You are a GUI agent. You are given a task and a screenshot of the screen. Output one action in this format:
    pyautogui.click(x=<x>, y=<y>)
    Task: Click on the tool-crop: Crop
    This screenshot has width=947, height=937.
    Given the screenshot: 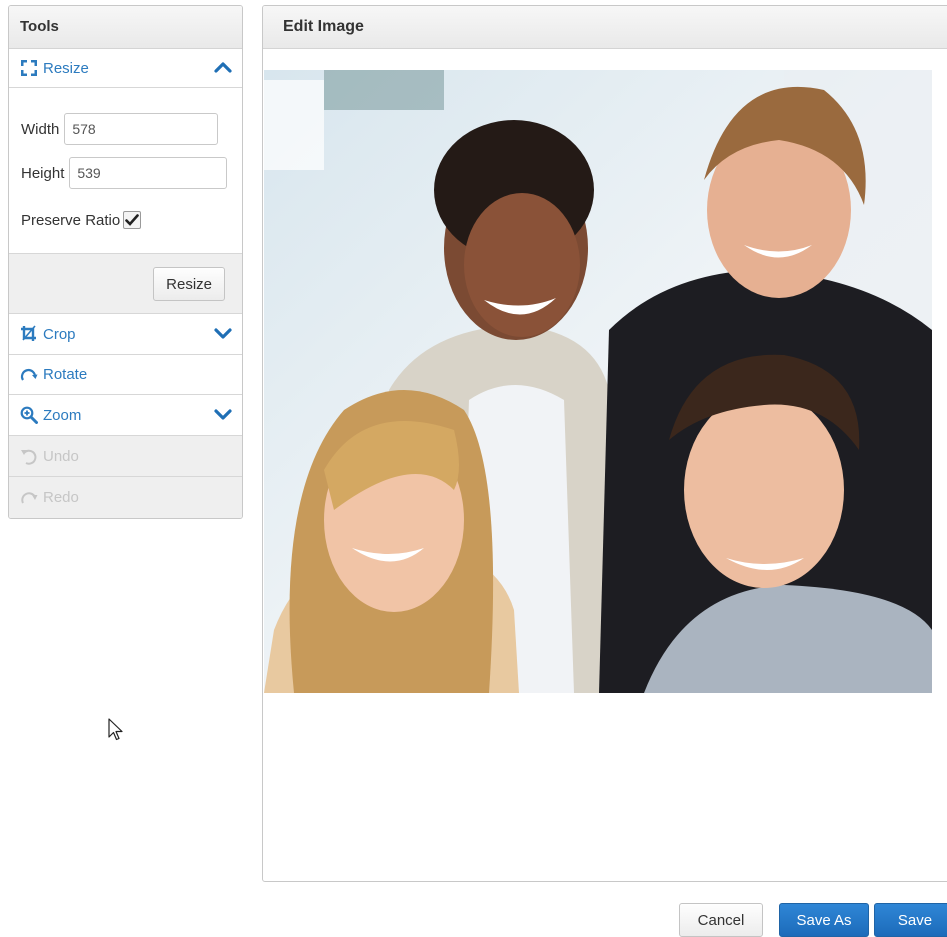 What is the action you would take?
    pyautogui.click(x=125, y=334)
    